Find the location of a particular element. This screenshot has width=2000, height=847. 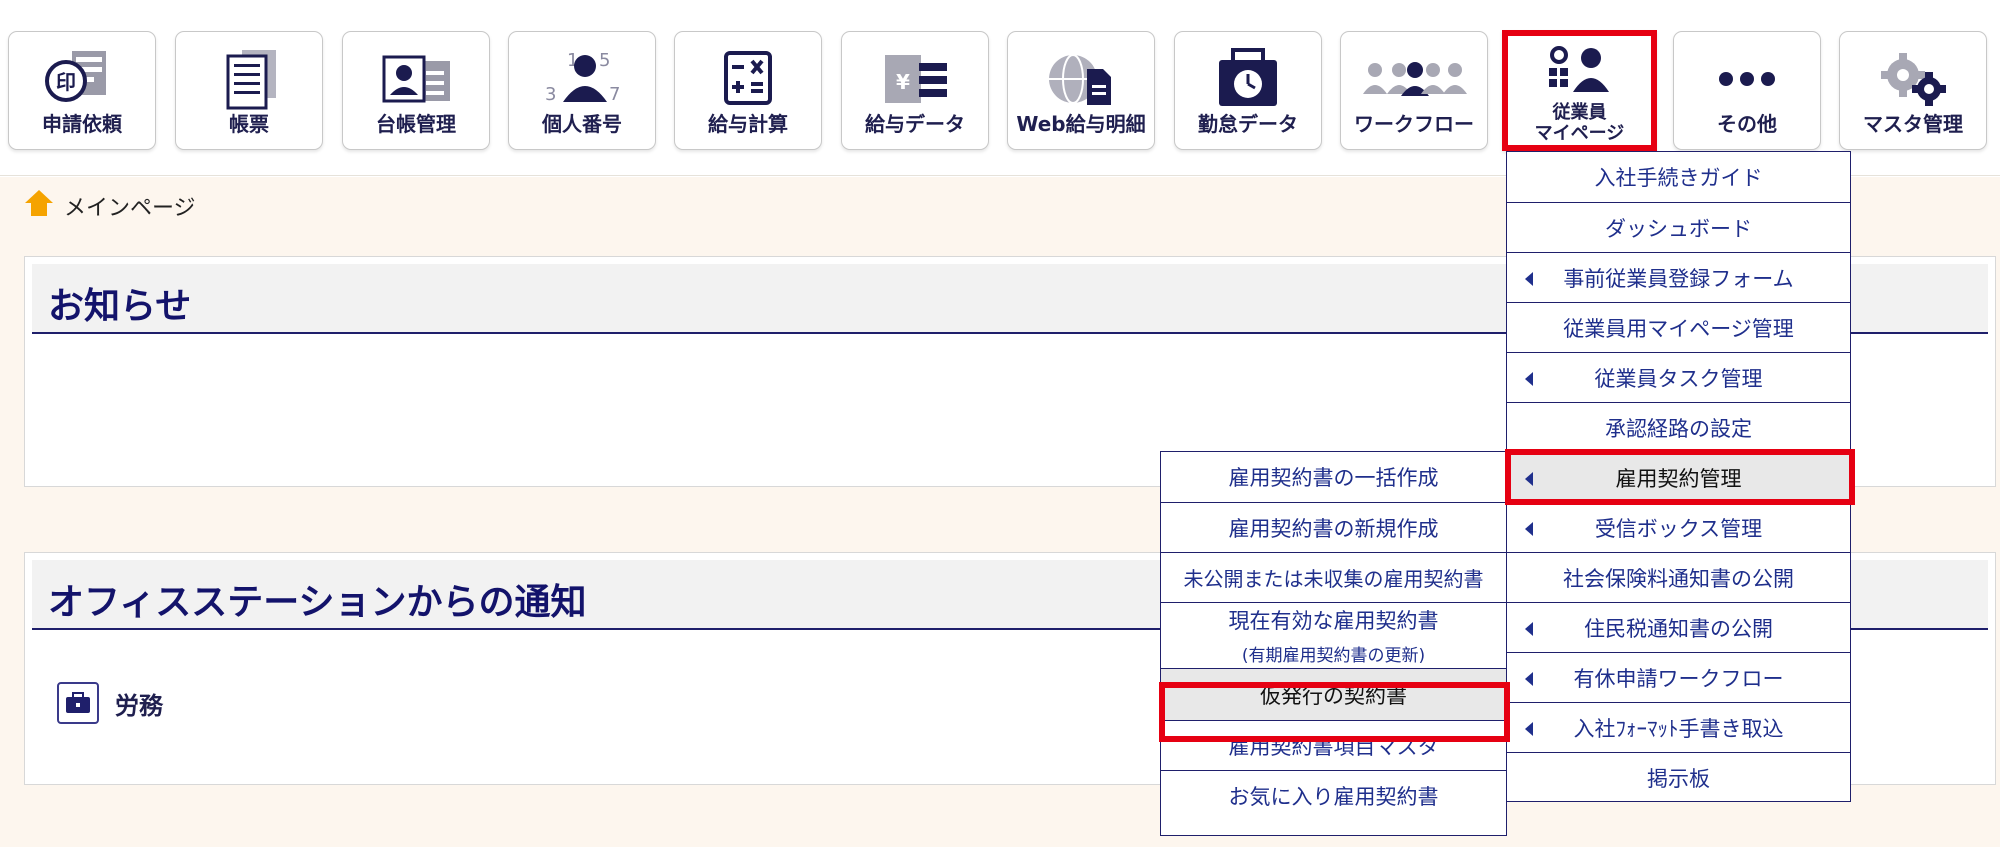

tile-label-line2: マイページ is located at coordinates (1579, 133).